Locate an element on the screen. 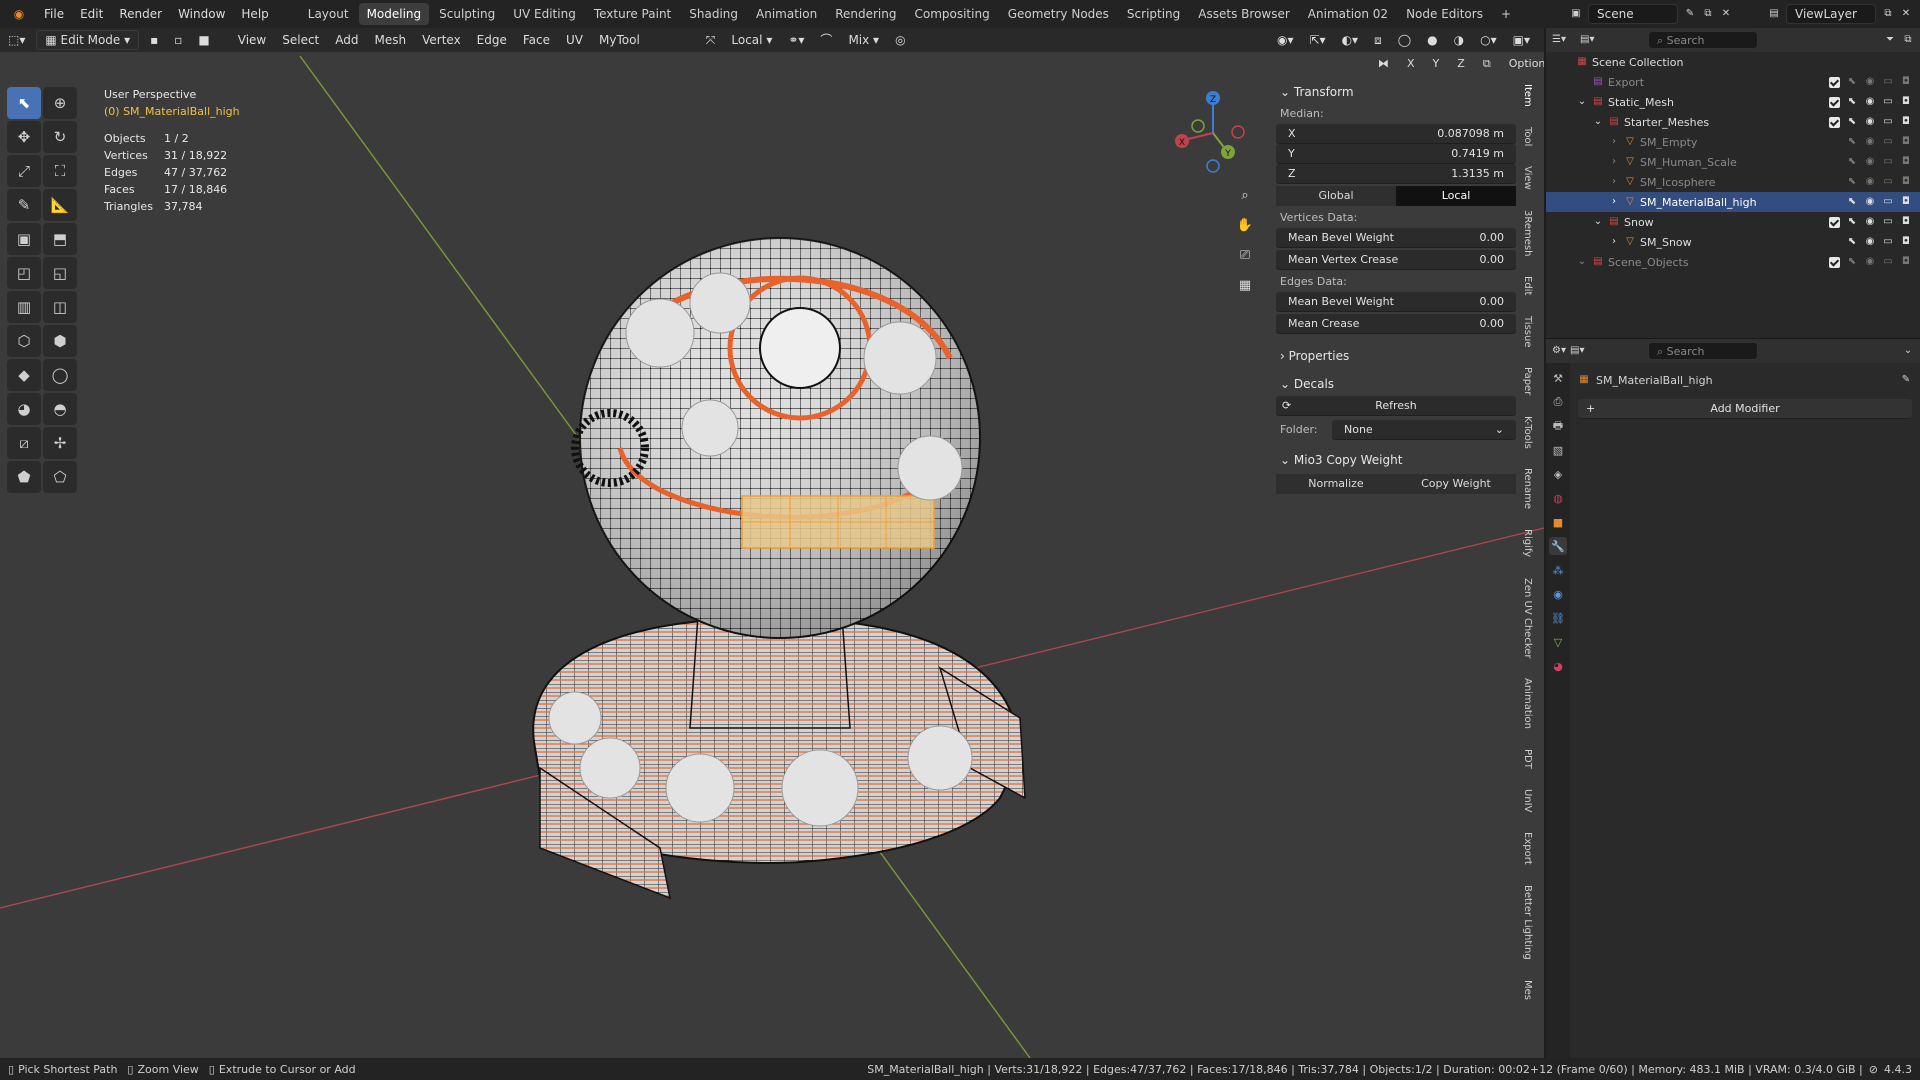 This screenshot has width=1920, height=1080. menu-face: Face is located at coordinates (536, 40).